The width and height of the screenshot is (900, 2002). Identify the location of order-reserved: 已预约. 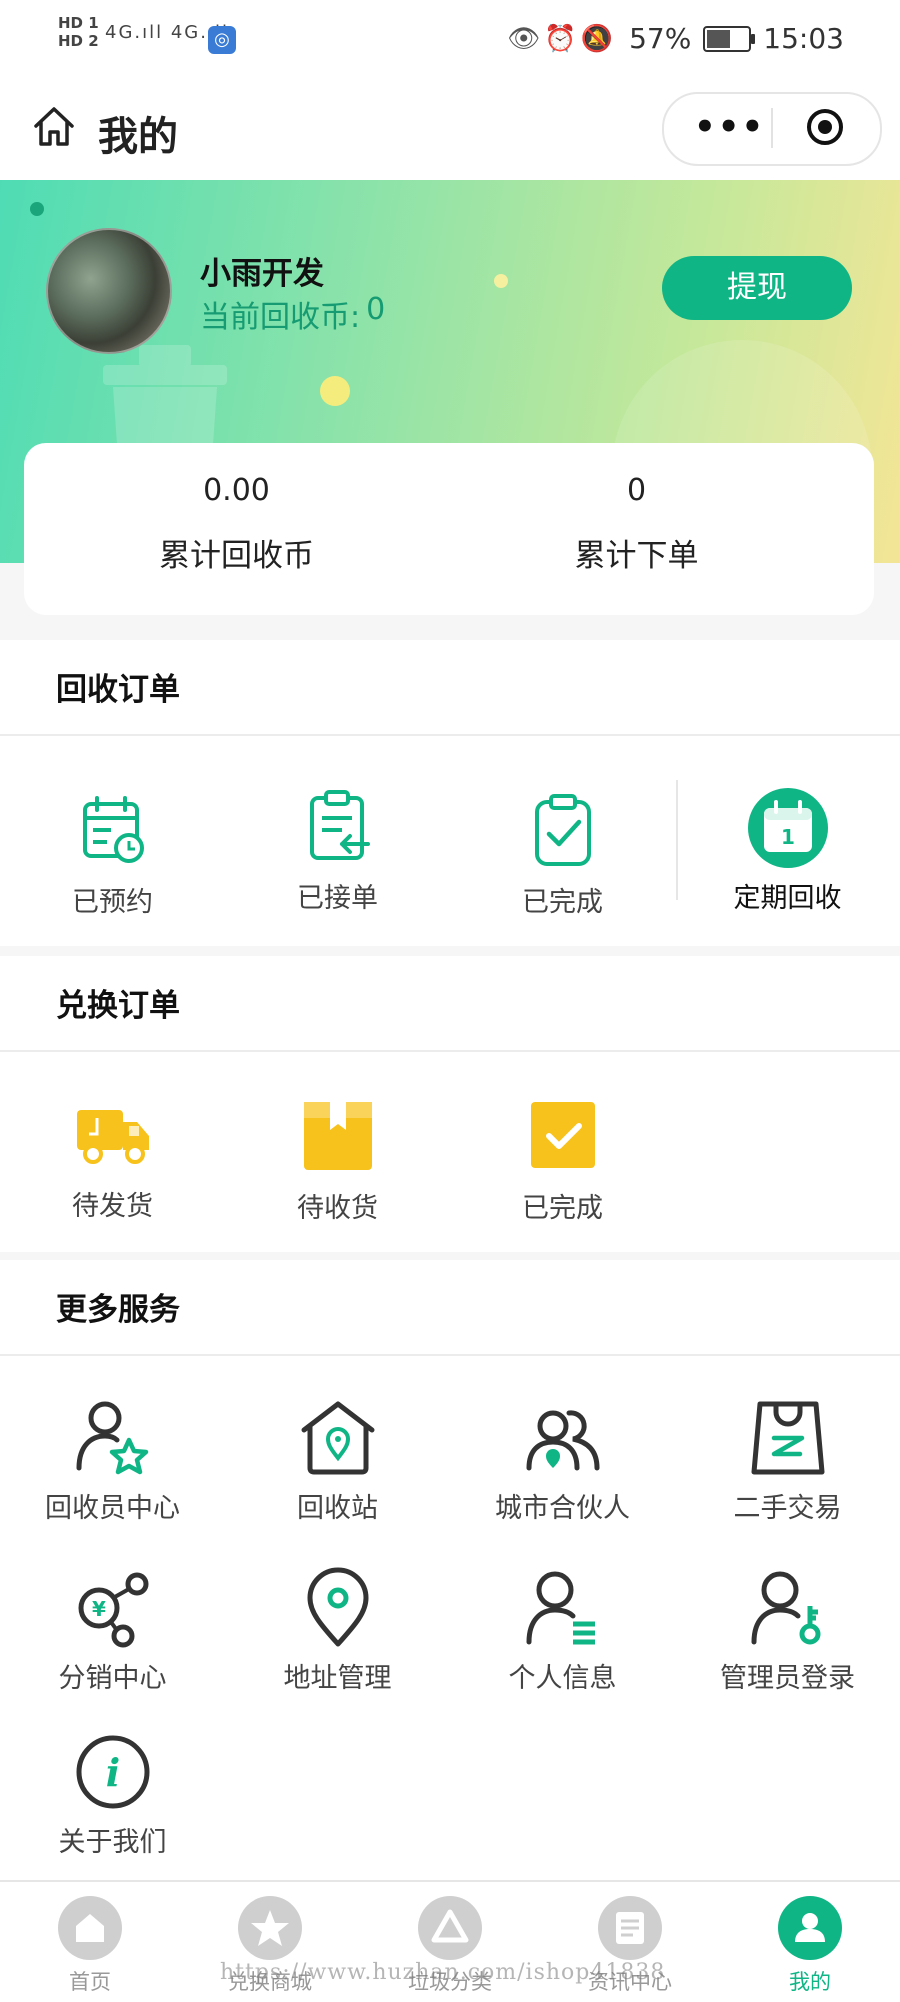
(112, 854).